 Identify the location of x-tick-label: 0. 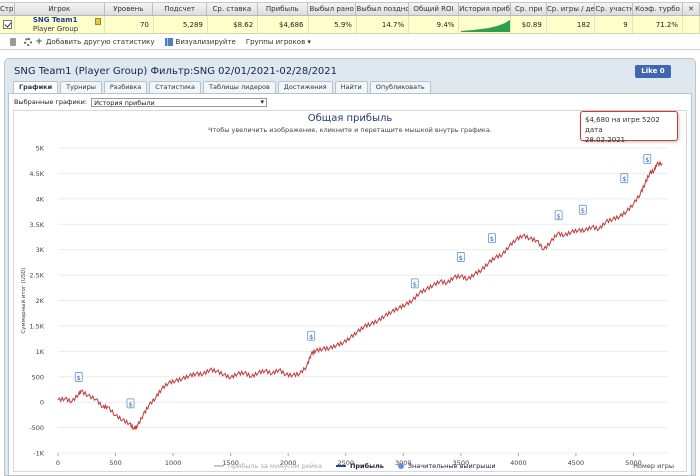
(58, 463).